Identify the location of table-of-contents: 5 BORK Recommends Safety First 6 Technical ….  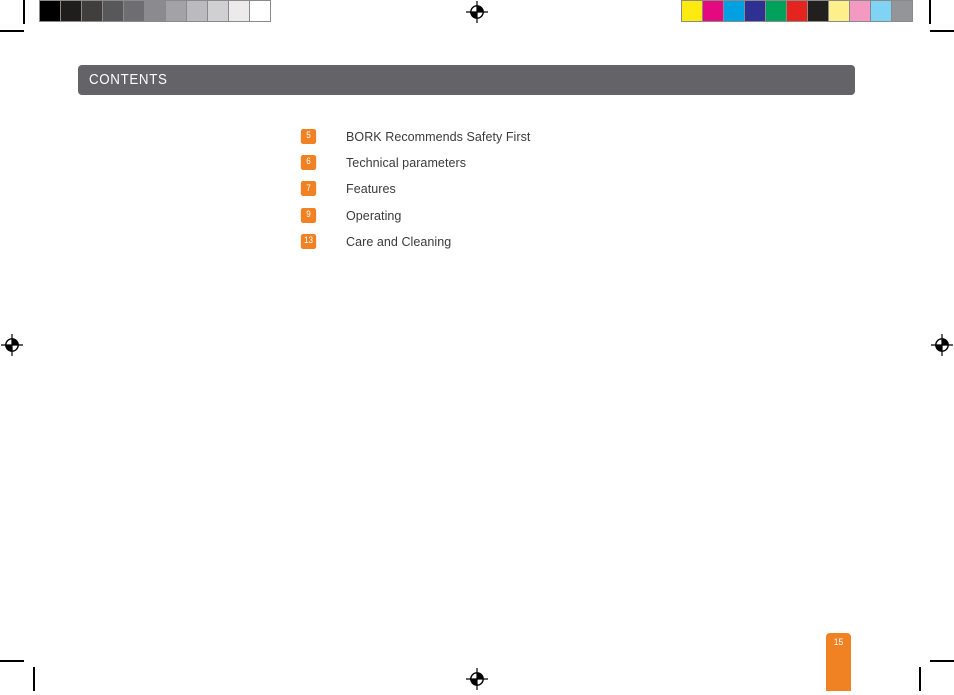
(580, 188).